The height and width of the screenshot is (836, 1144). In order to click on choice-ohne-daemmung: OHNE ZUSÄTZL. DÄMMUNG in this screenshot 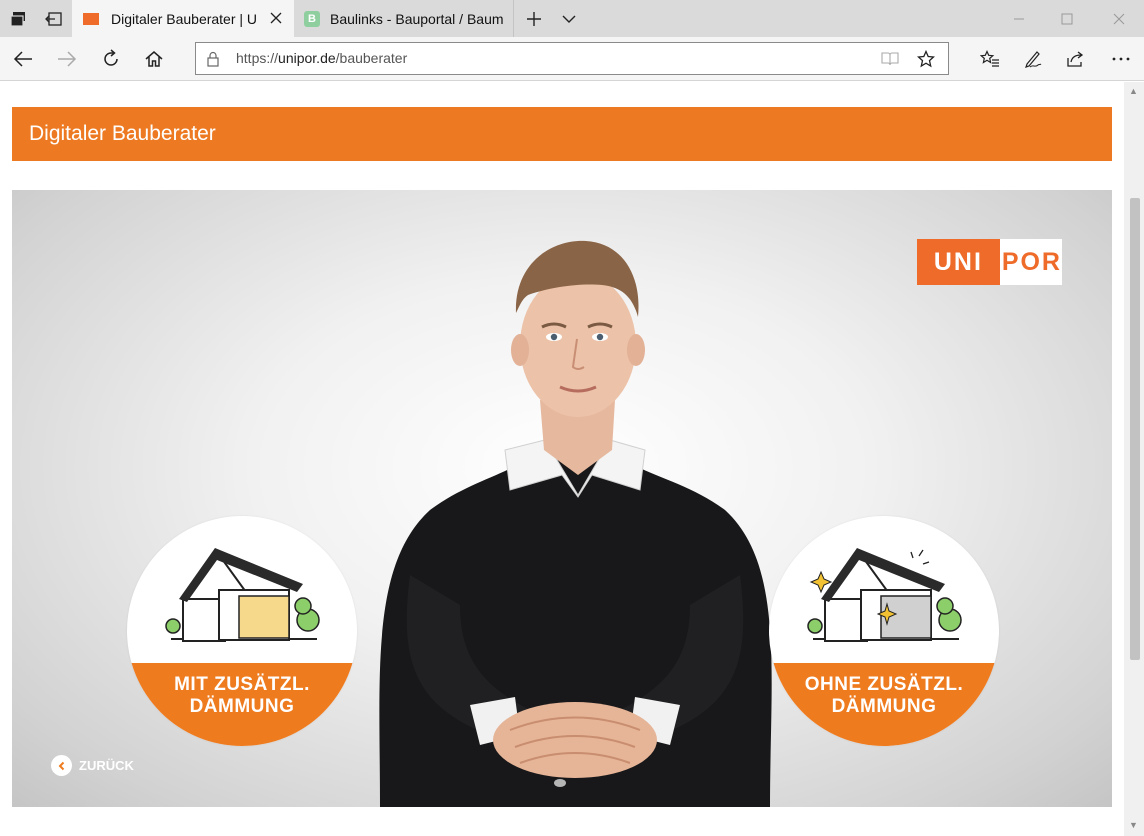, I will do `click(884, 631)`.